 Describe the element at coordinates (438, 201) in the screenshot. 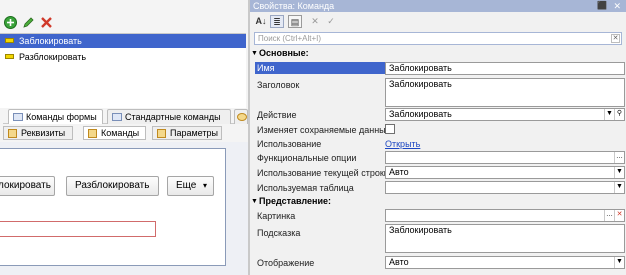

I see `group-view: ▼ Представление:` at that location.